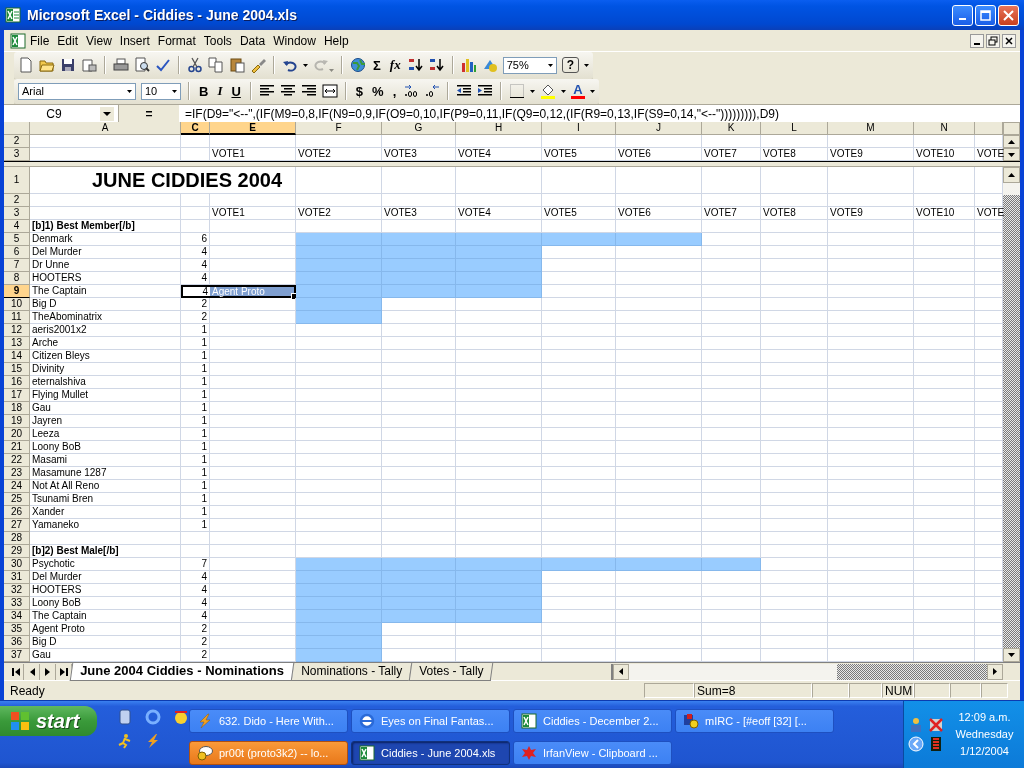 This screenshot has height=768, width=1024. I want to click on align-center-icon, so click(287, 91).